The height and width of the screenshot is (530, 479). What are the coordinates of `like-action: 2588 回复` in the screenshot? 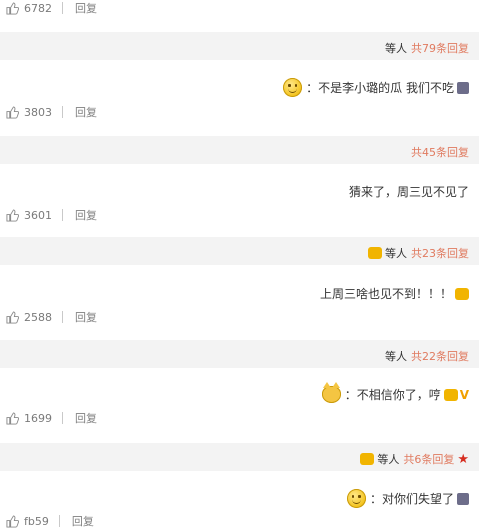 It's located at (51, 317).